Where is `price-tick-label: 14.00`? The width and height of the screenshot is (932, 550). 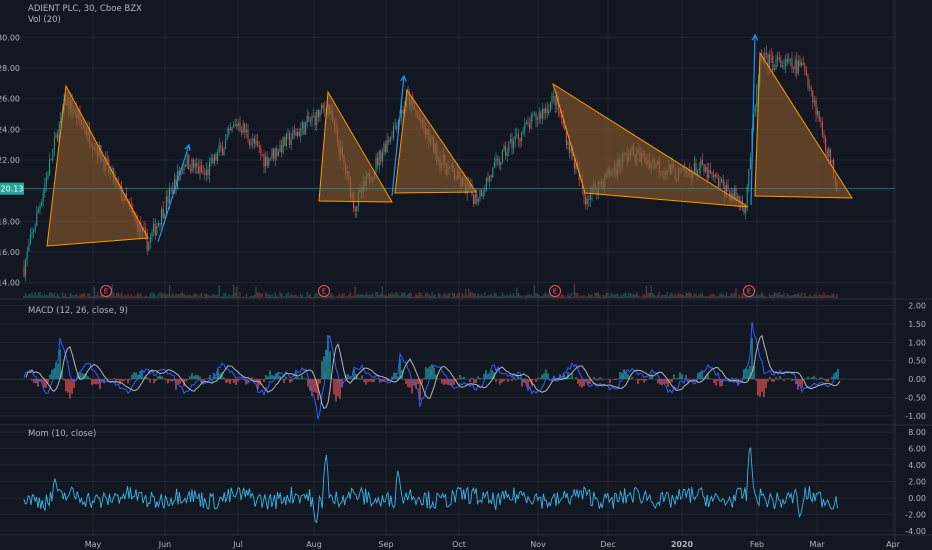 price-tick-label: 14.00 is located at coordinates (10, 283).